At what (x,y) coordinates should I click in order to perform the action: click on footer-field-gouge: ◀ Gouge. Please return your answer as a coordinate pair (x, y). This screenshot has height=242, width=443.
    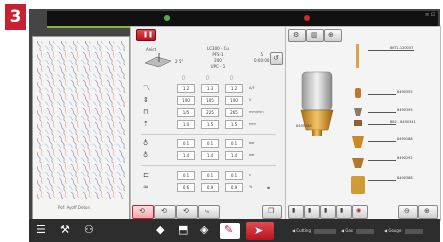
    Looking at the image, I should click on (403, 231).